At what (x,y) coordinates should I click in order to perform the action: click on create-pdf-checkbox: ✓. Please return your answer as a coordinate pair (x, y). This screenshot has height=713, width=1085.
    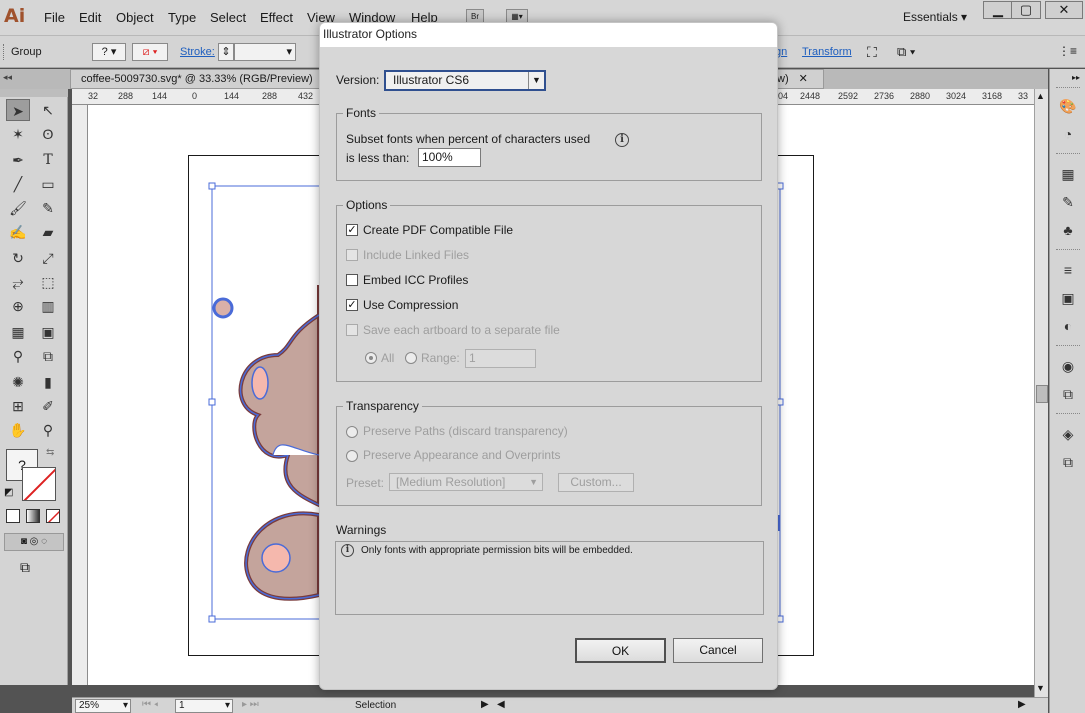
    Looking at the image, I should click on (352, 230).